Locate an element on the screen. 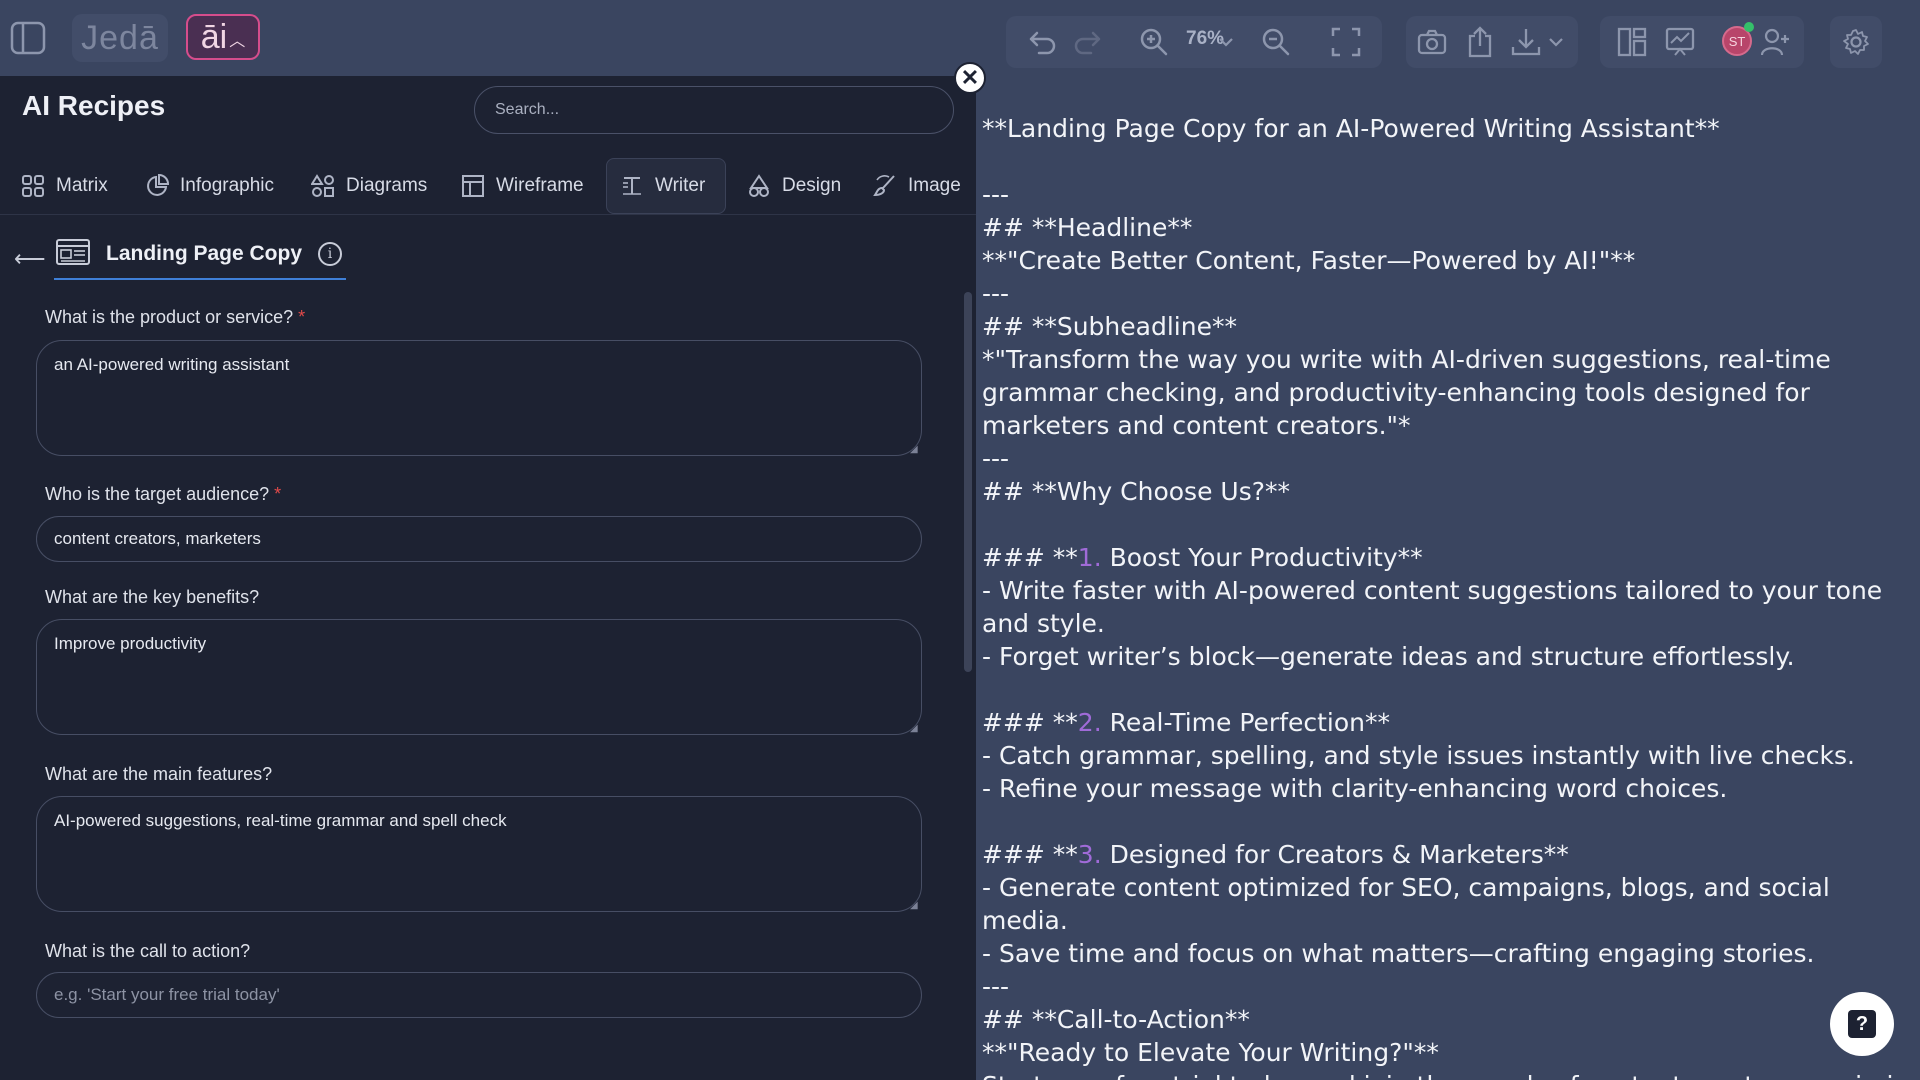 This screenshot has width=1920, height=1080. tab-label: Matrix is located at coordinates (82, 185).